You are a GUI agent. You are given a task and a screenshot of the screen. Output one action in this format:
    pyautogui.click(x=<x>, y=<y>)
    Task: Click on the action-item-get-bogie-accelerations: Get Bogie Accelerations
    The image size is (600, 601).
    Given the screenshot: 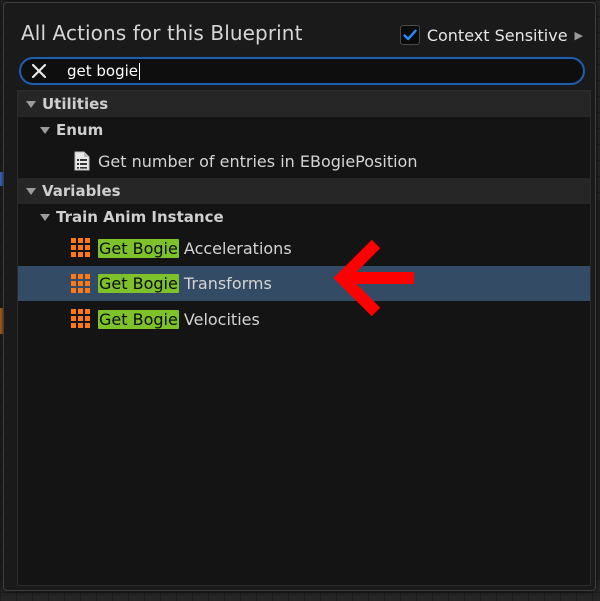 What is the action you would take?
    pyautogui.click(x=304, y=248)
    